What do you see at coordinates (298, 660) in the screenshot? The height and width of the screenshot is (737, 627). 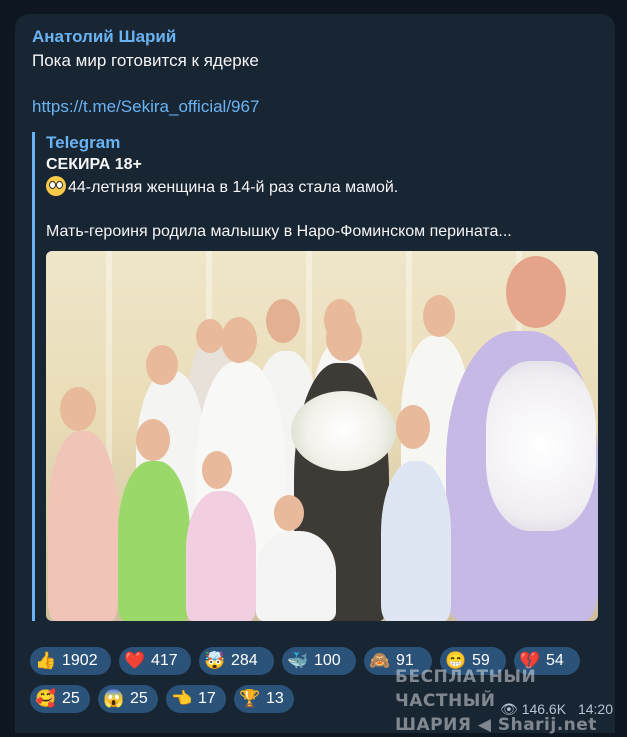 I see `whale-icon: 🐳` at bounding box center [298, 660].